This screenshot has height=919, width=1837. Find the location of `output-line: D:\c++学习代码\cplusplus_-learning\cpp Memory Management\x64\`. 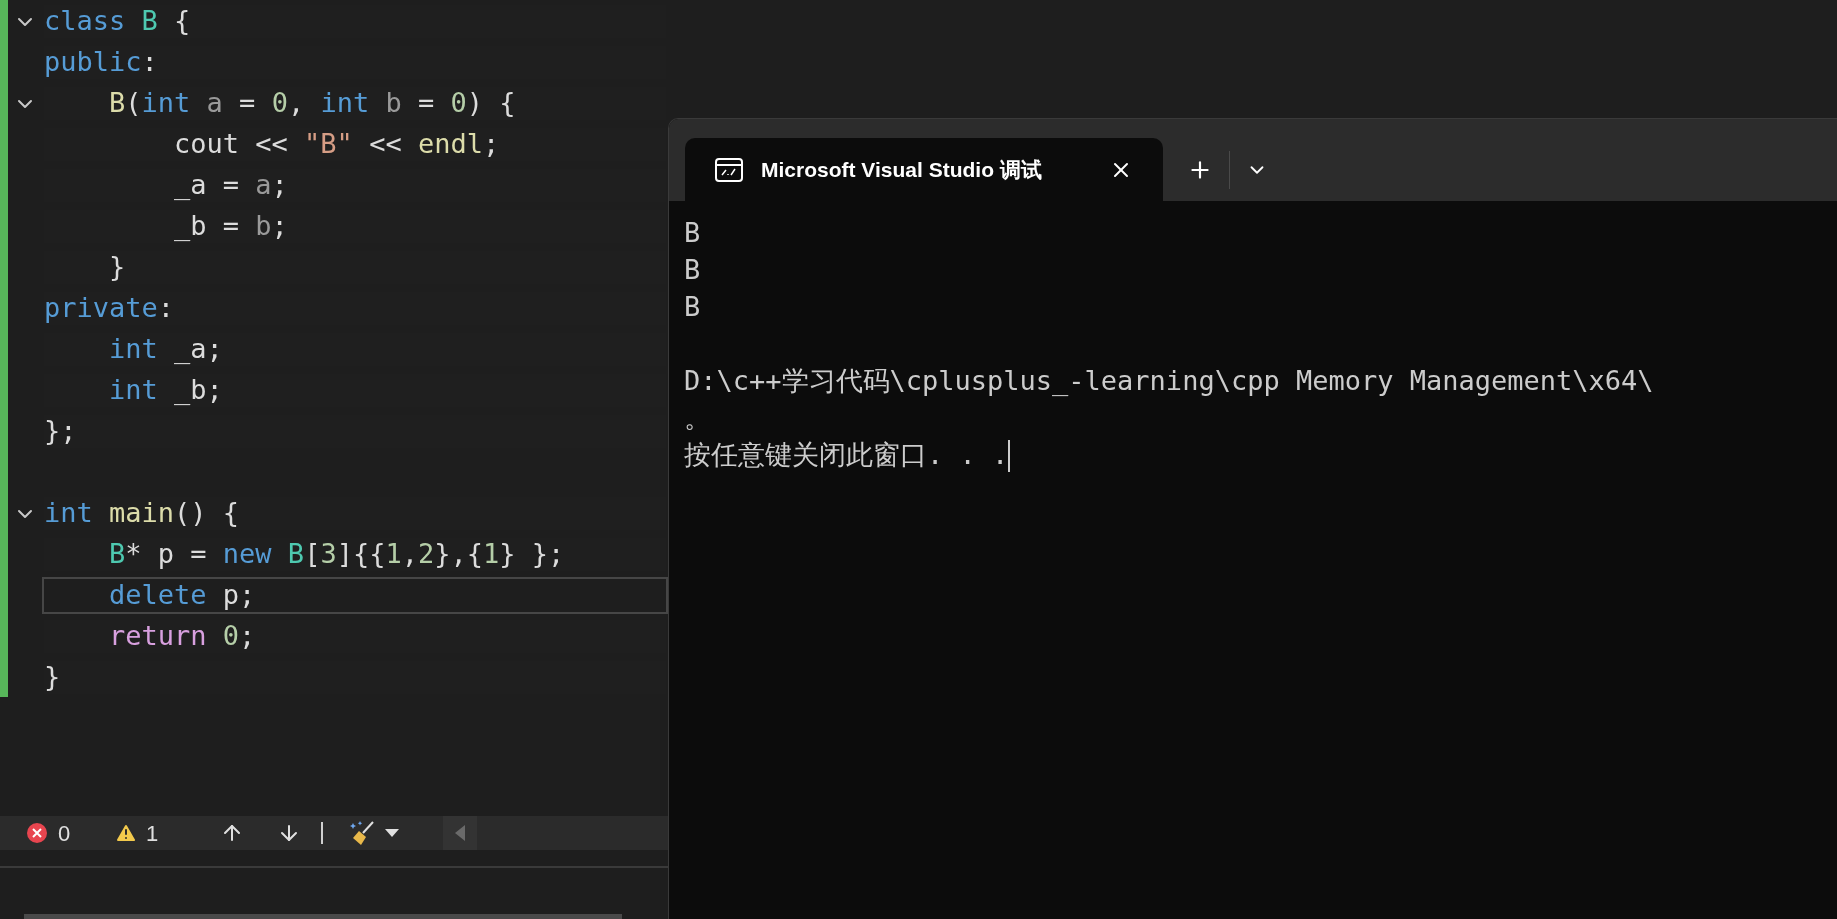

output-line: D:\c++学习代码\cplusplus_-learning\cpp Memory Management\x64\ is located at coordinates (1169, 381).